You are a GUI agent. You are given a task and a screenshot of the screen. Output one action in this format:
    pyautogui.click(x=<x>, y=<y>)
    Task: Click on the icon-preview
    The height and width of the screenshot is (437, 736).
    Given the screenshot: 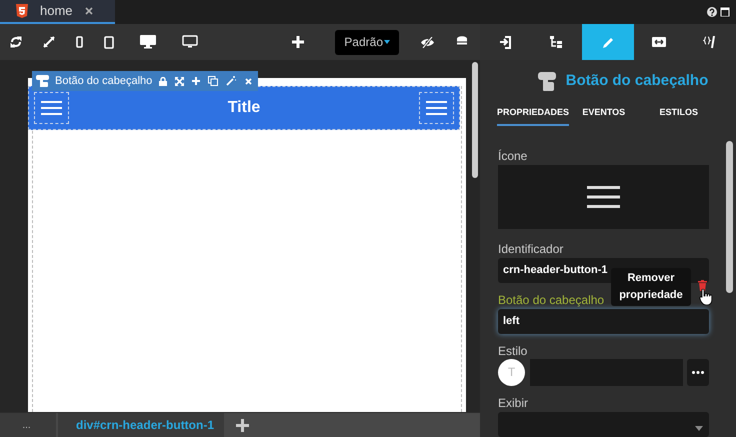 What is the action you would take?
    pyautogui.click(x=603, y=197)
    